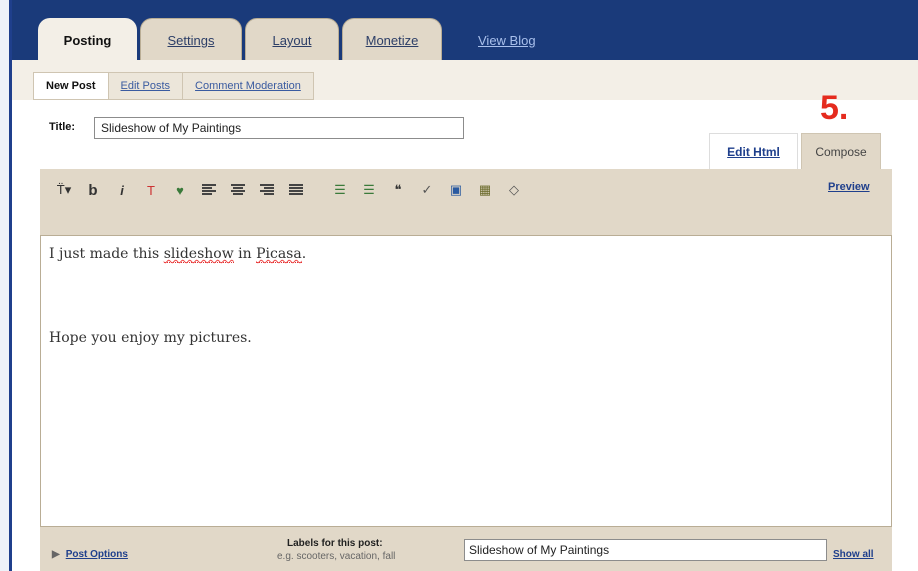 This screenshot has height=571, width=918. Describe the element at coordinates (151, 190) in the screenshot. I see `text-color-icon: T` at that location.